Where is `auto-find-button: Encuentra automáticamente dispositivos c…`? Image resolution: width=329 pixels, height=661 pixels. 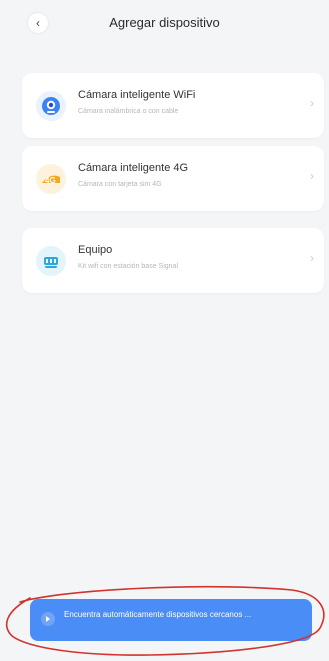
auto-find-button: Encuentra automáticamente dispositivos c… is located at coordinates (171, 620).